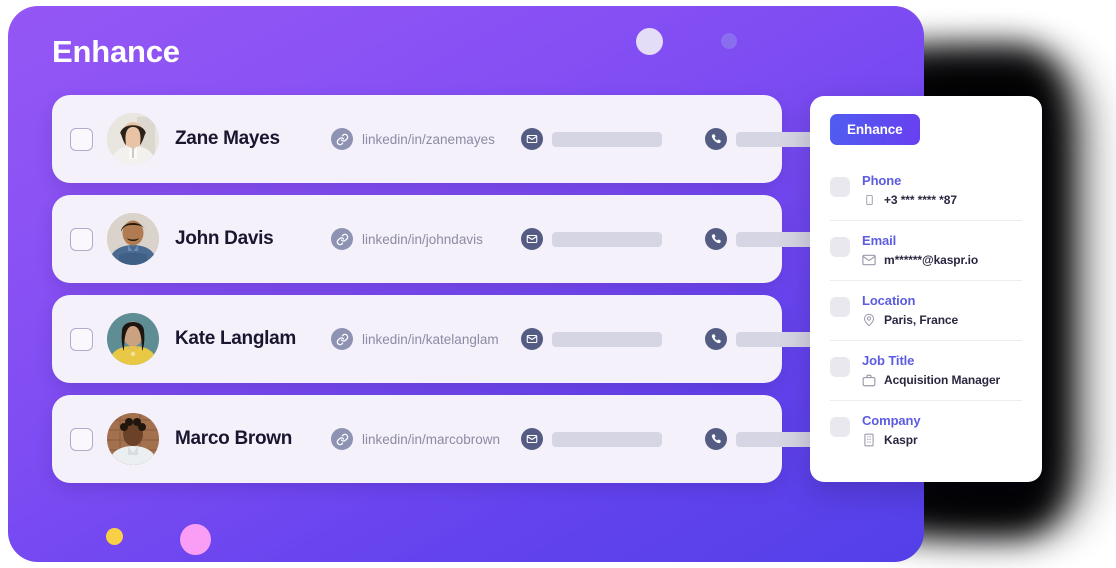 This screenshot has height=568, width=1116. Describe the element at coordinates (921, 320) in the screenshot. I see `detail-value: Paris, France` at that location.